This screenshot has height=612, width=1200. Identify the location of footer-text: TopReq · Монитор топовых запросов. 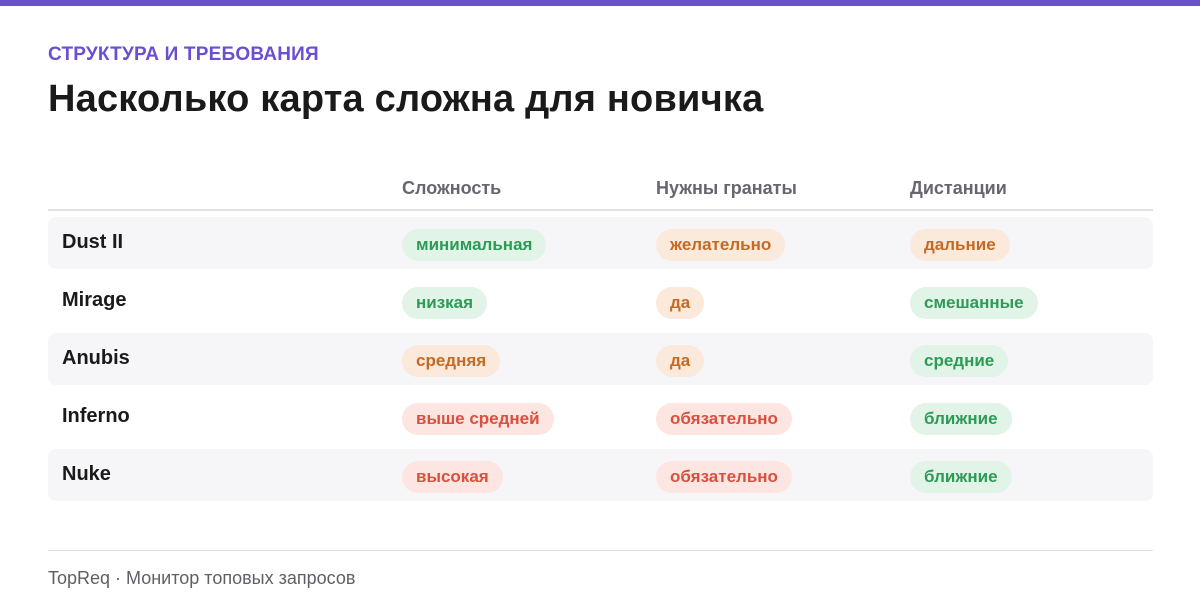
(202, 578).